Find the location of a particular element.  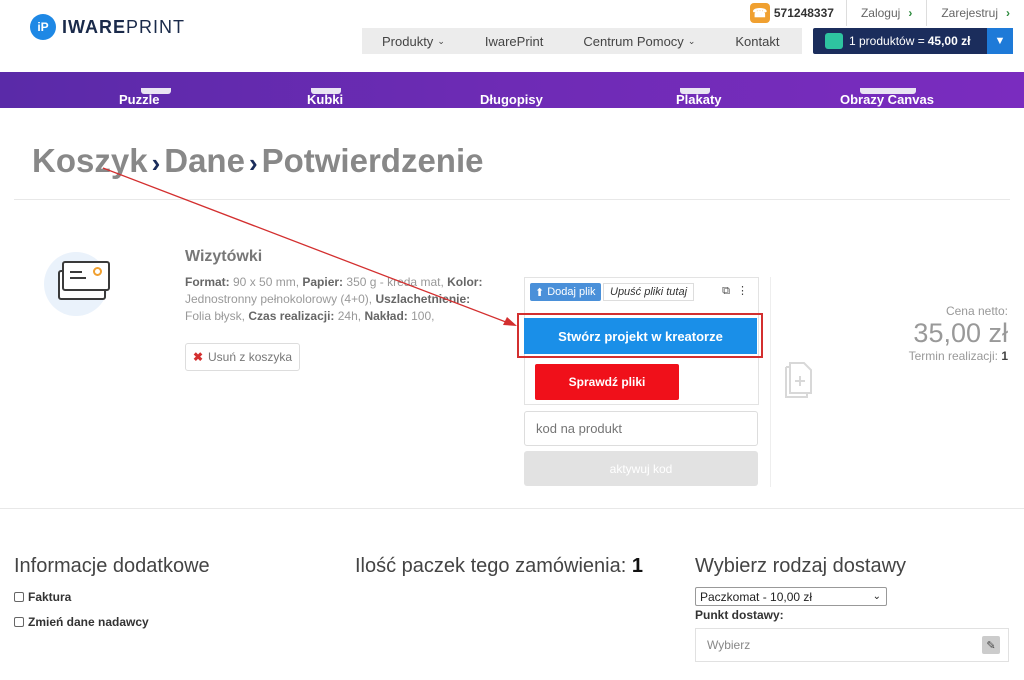

category-pens: Długopisy is located at coordinates (511, 99).